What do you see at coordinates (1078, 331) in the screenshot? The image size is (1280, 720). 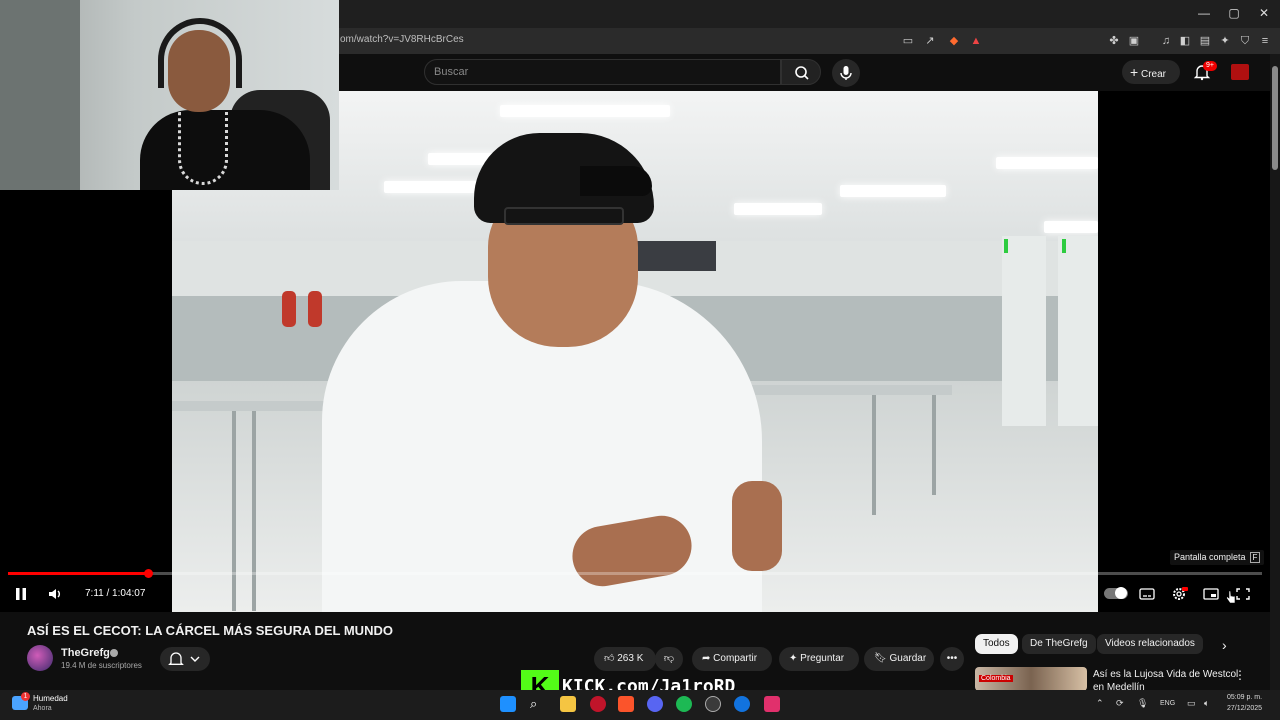 I see `metal-detector-frame` at bounding box center [1078, 331].